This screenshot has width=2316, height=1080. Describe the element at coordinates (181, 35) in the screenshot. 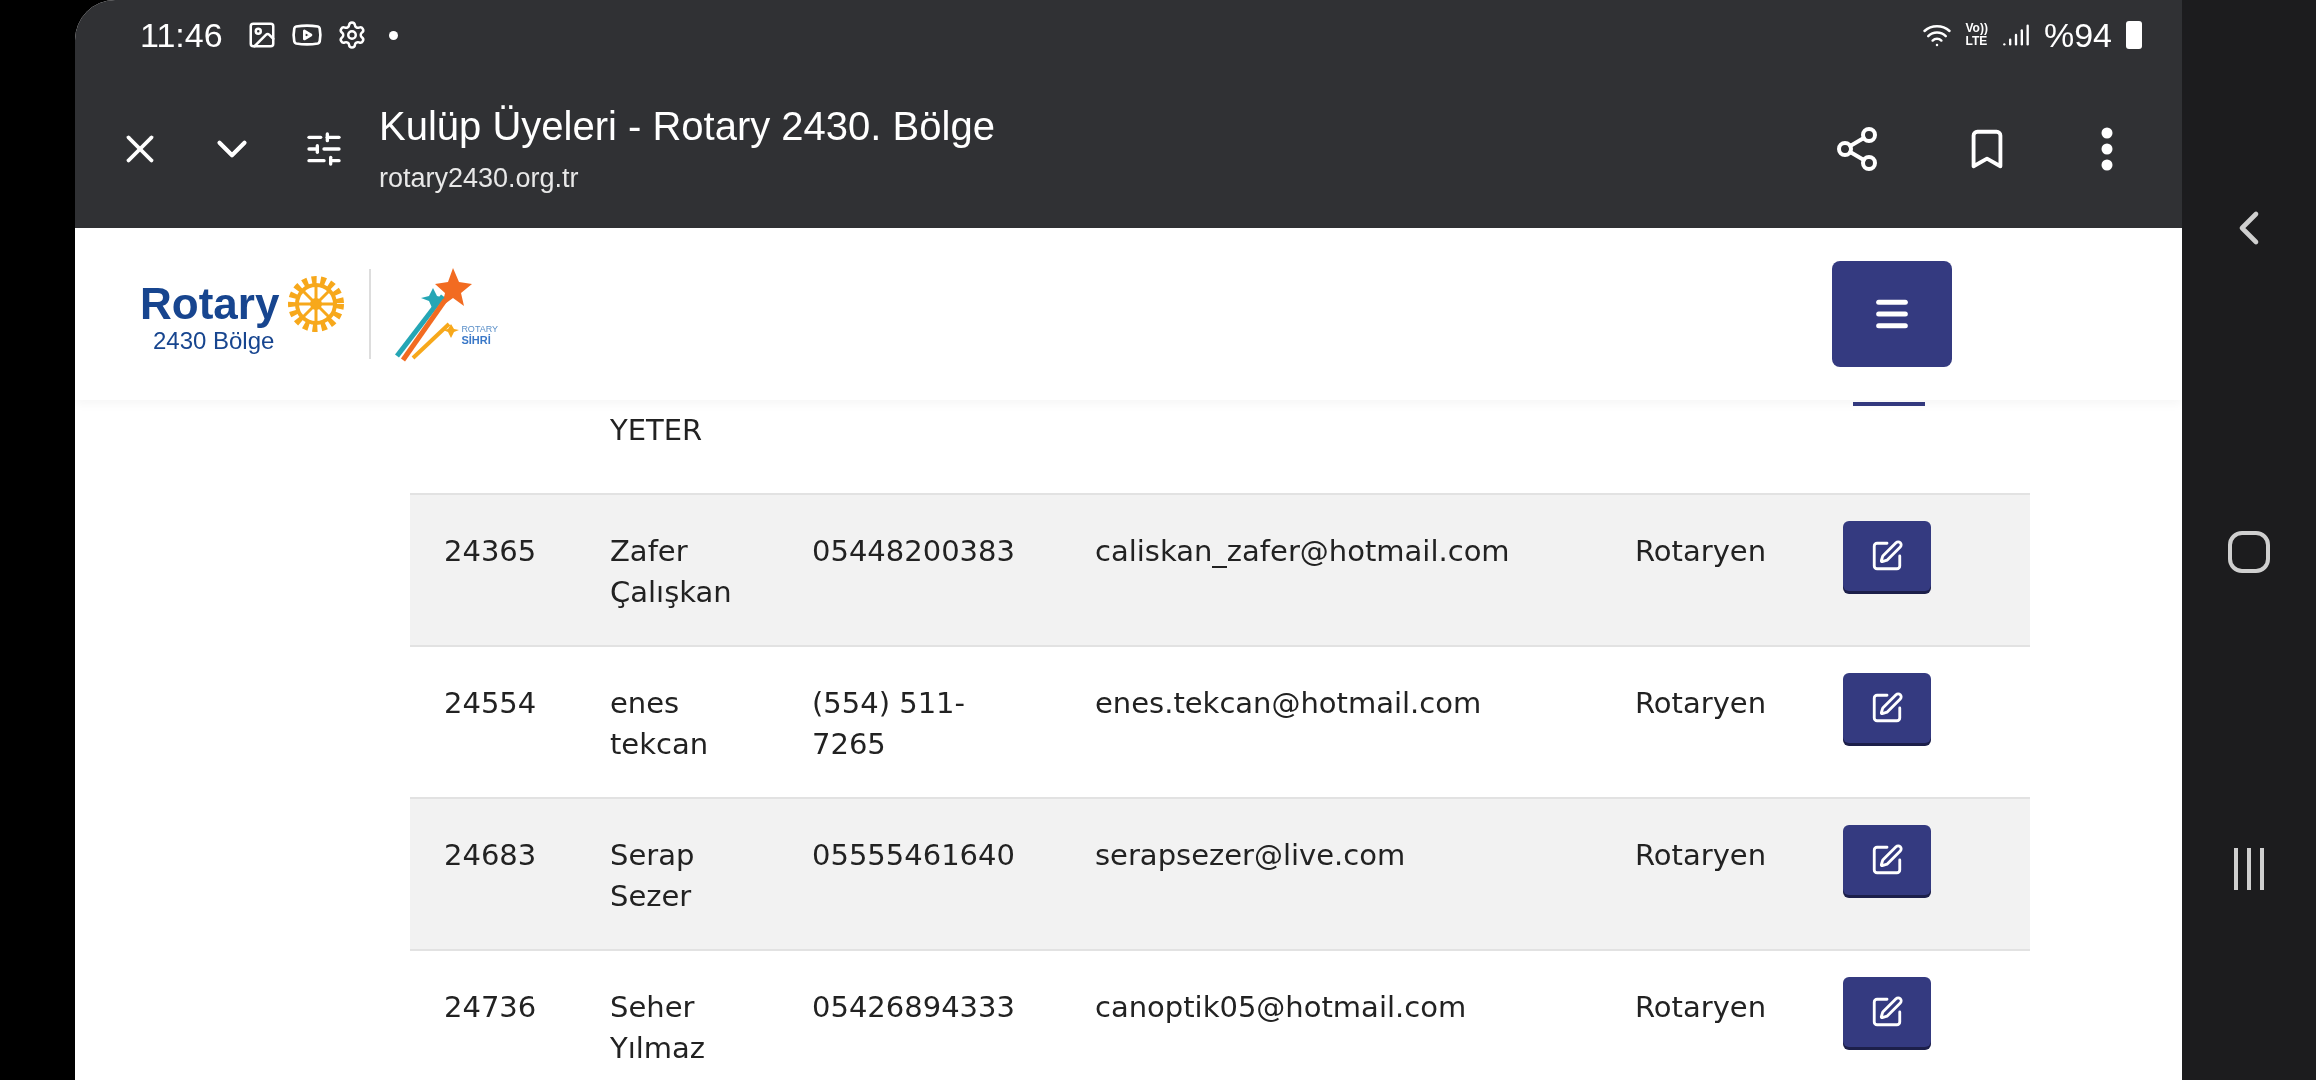

I see `clock-time: 11:46` at that location.